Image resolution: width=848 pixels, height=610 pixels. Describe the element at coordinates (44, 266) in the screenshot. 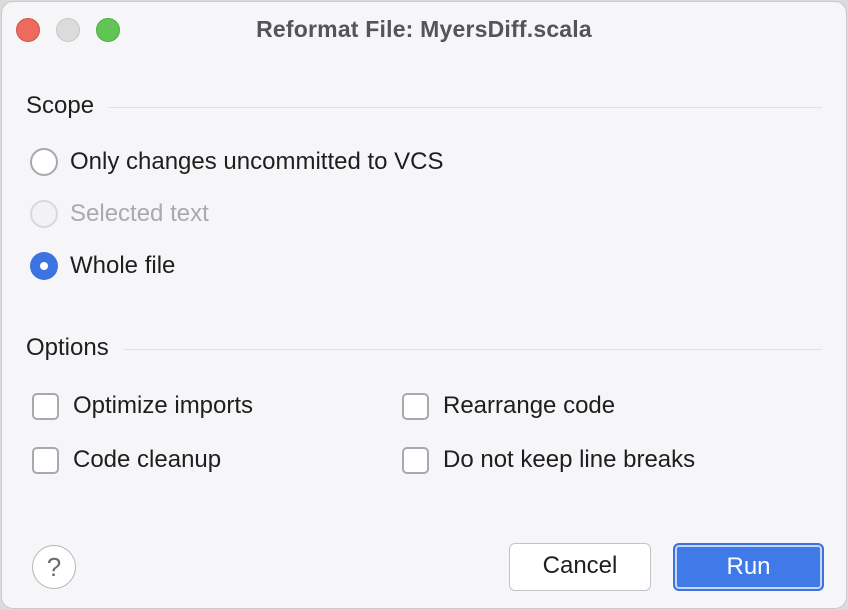

I see `radio-button-selected` at that location.